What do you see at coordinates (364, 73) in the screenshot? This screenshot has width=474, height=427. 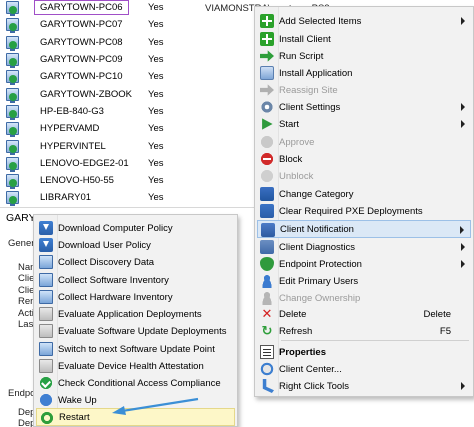 I see `menu-item-install-application: Install Application` at bounding box center [364, 73].